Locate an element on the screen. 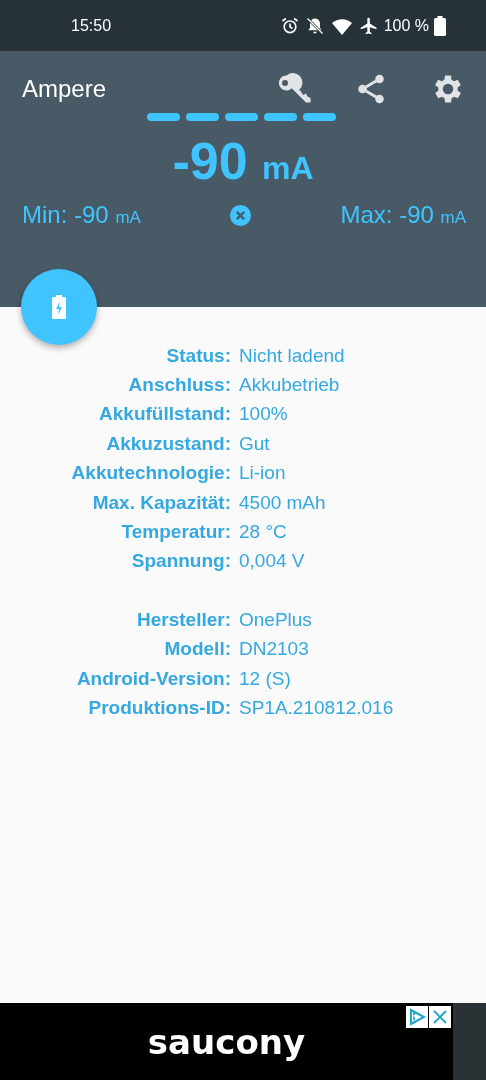 The image size is (486, 1080). info-value: Nicht ladend is located at coordinates (292, 355).